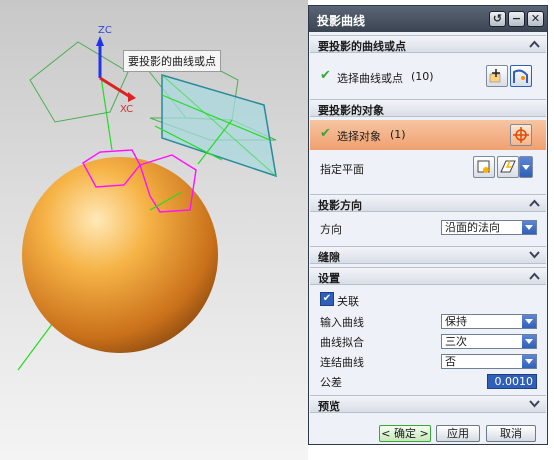 The image size is (554, 460). I want to click on section-objects-title: 要投影的对象, so click(351, 110).